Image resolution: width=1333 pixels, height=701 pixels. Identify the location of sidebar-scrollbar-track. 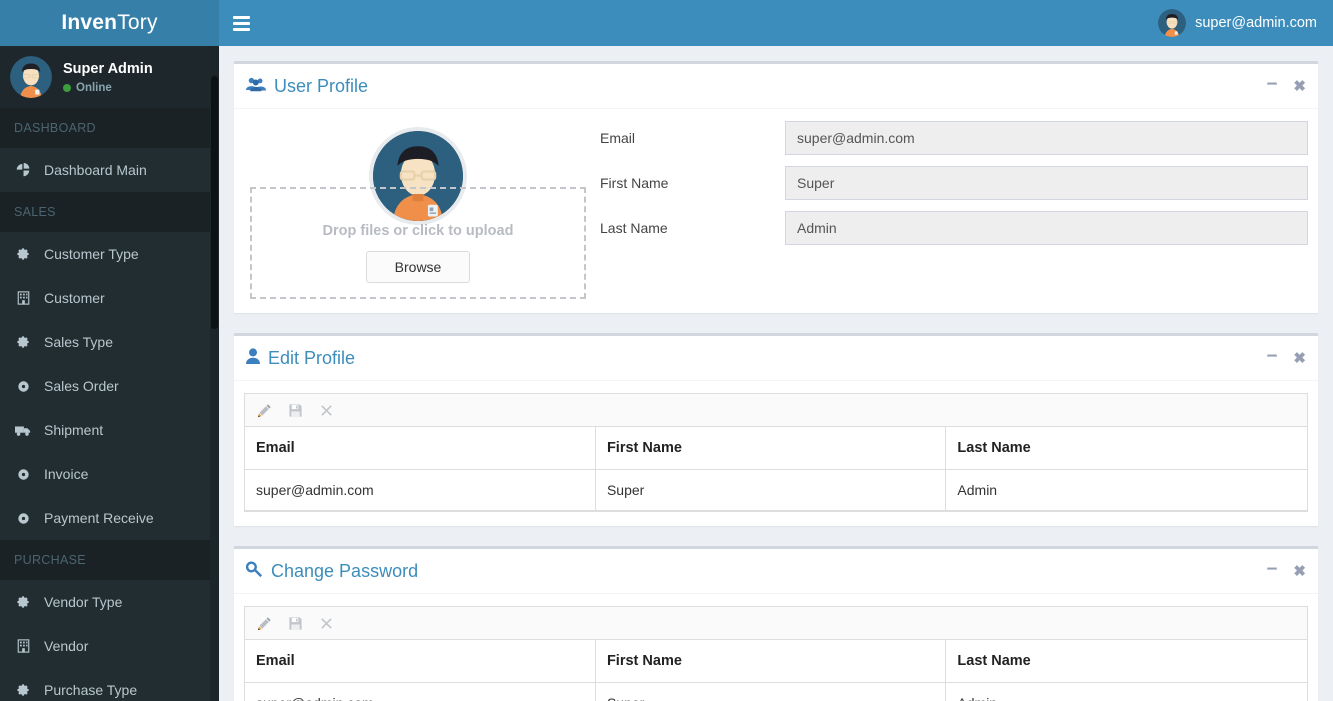
(214, 373).